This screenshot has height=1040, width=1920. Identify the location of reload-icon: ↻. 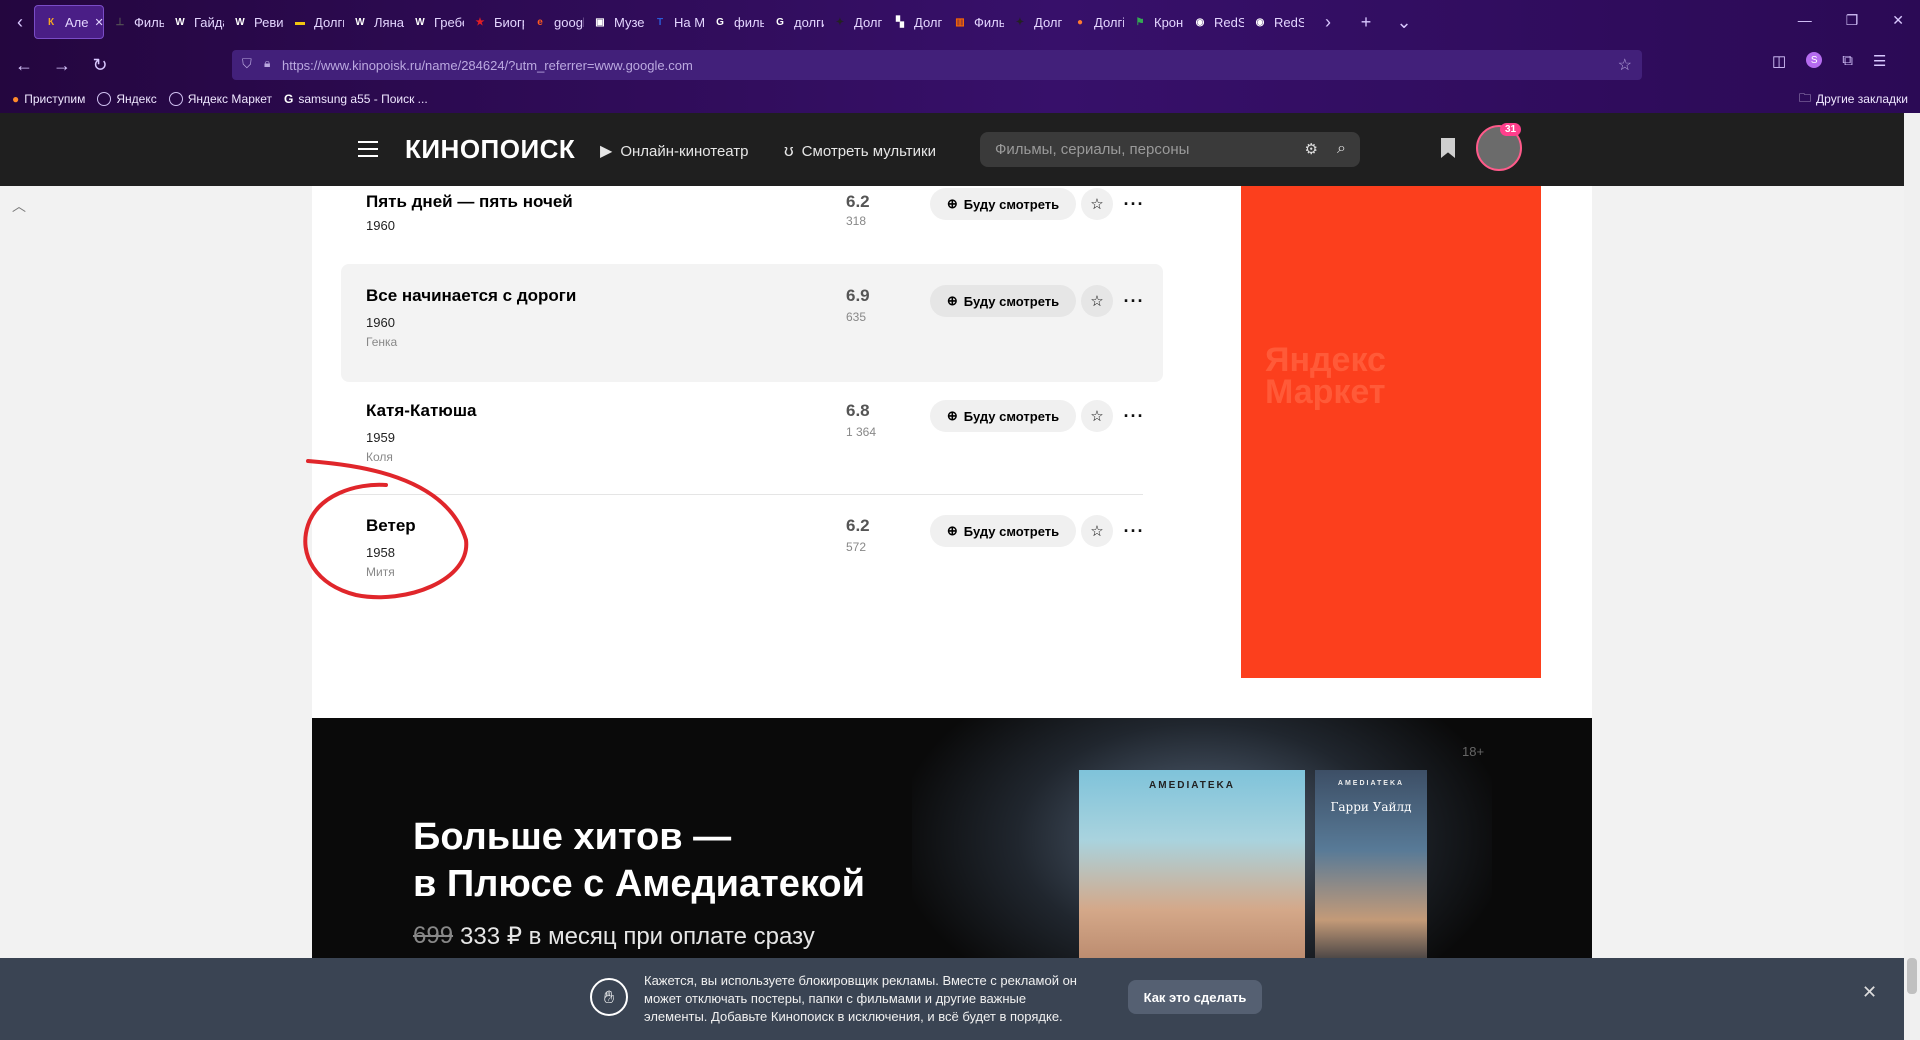
(100, 65).